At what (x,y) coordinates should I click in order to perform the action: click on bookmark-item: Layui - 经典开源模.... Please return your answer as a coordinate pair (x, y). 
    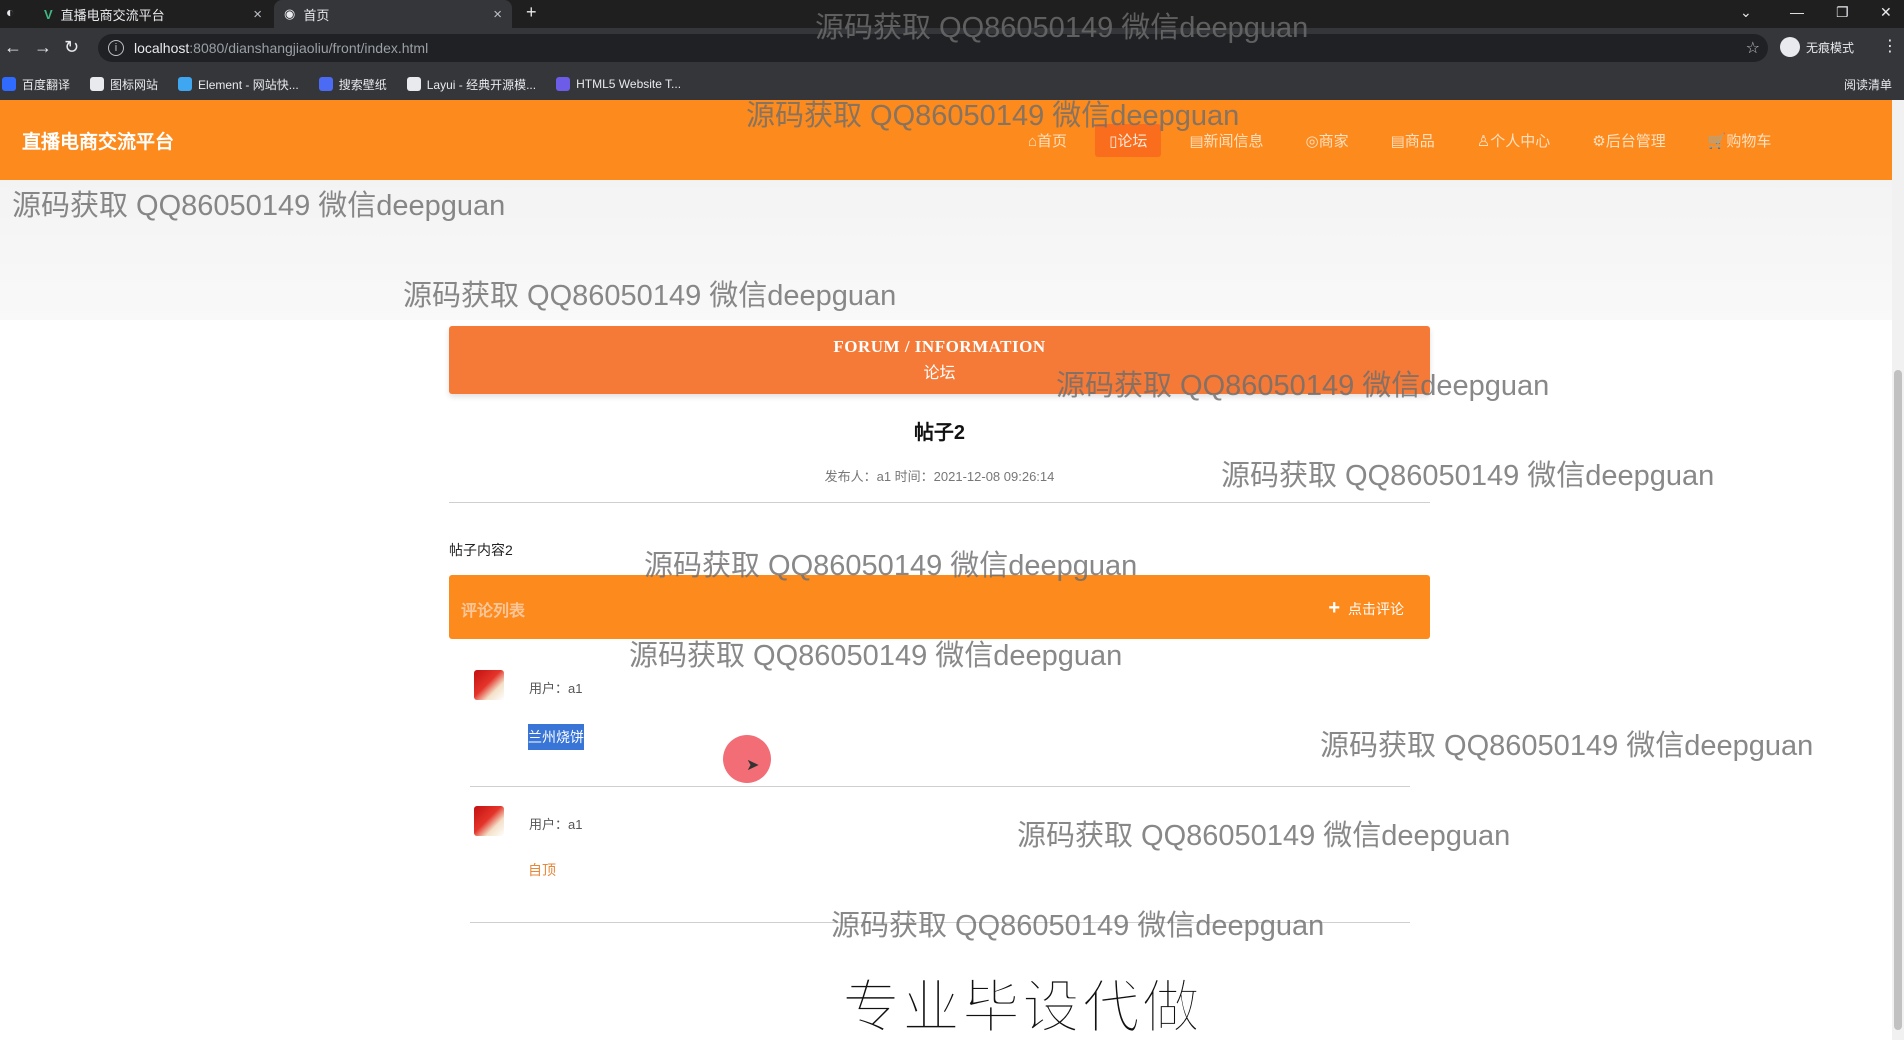
    Looking at the image, I should click on (471, 84).